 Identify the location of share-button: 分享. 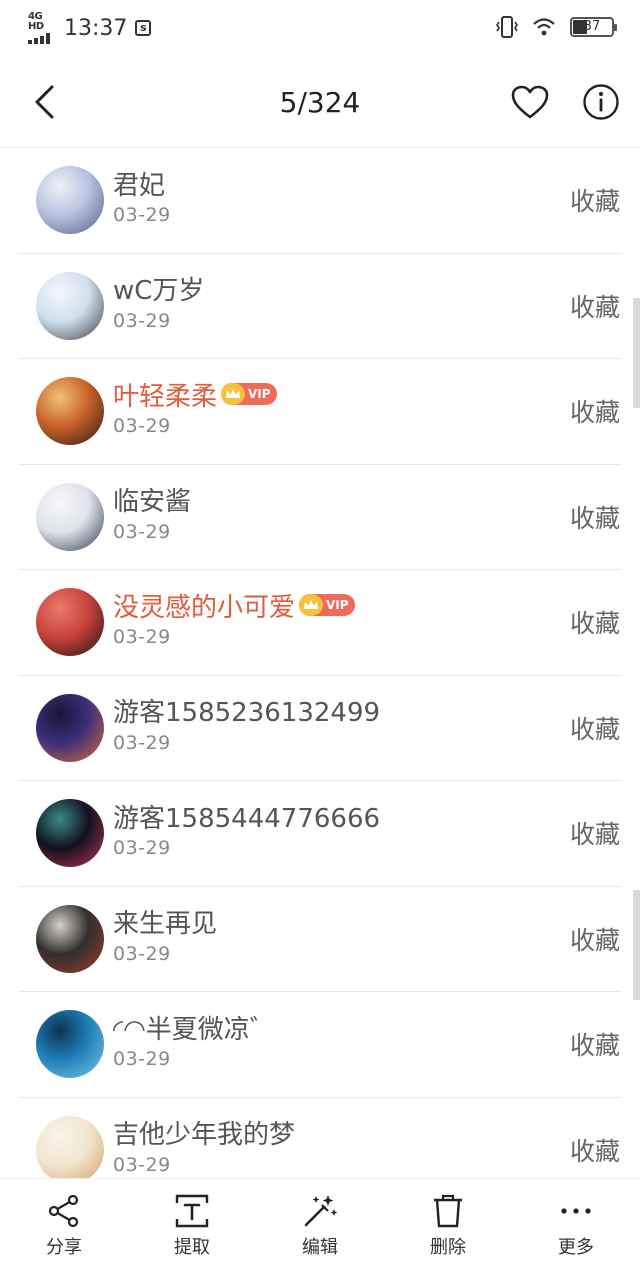
(64, 1227).